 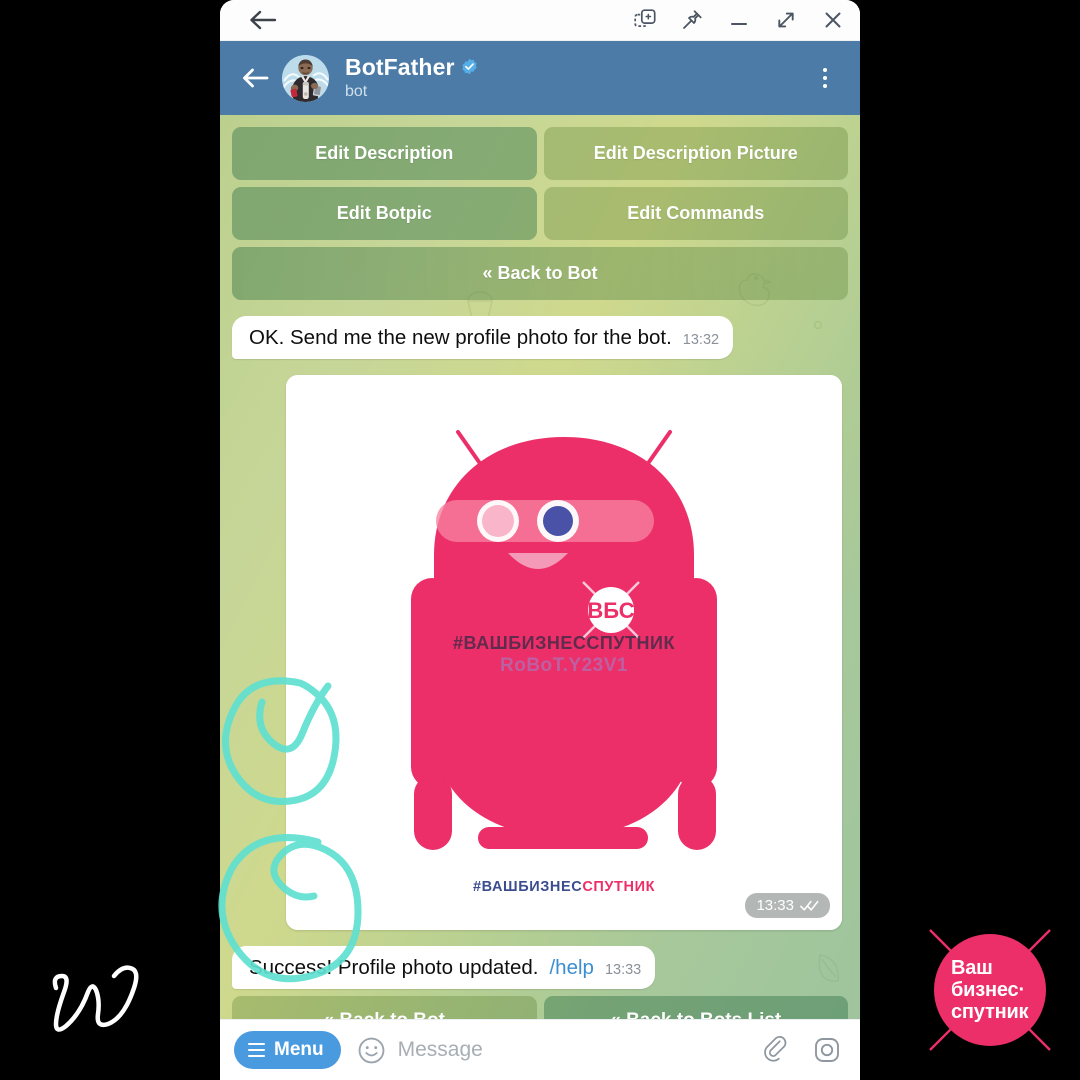 What do you see at coordinates (564, 887) in the screenshot?
I see `photo-caption: #ВАШБИЗНЕССПУТНИК` at bounding box center [564, 887].